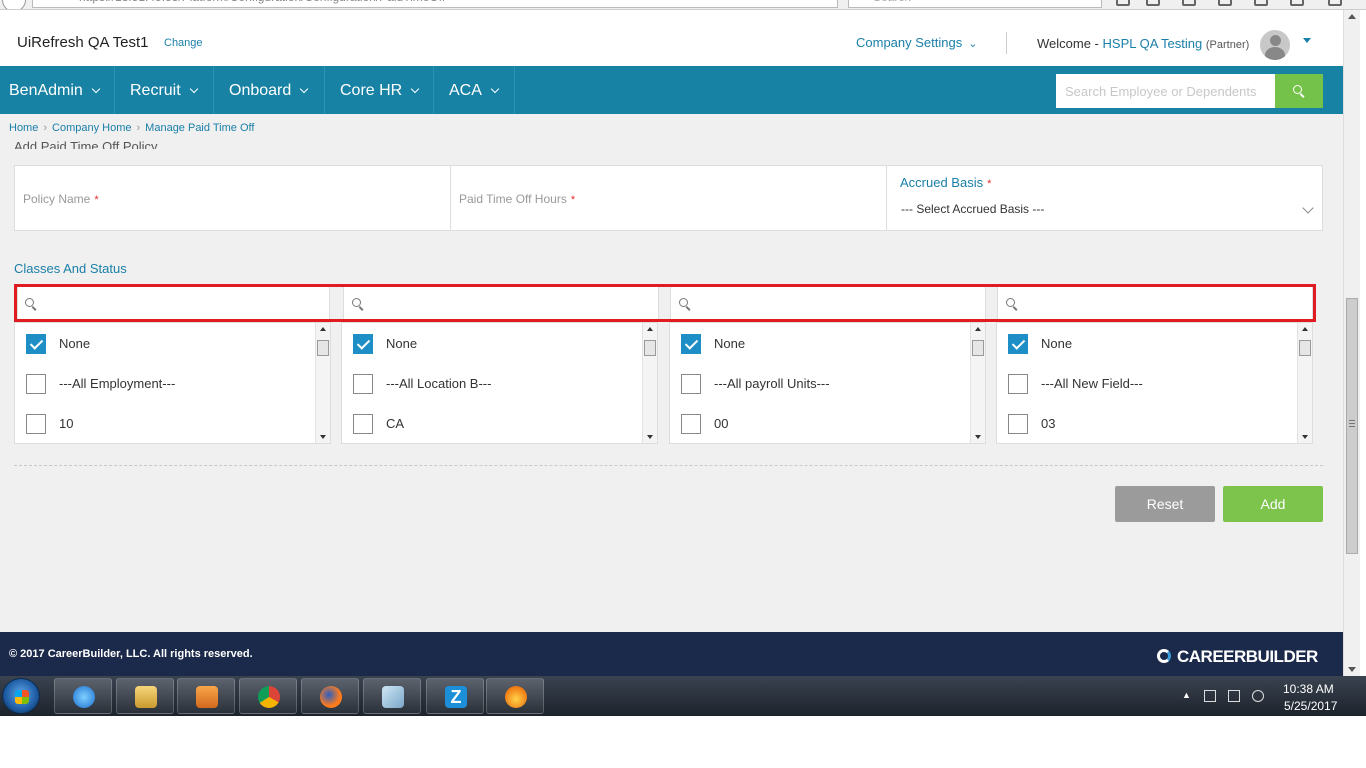 Image resolution: width=1366 pixels, height=768 pixels. I want to click on change-company-link: Change, so click(183, 43).